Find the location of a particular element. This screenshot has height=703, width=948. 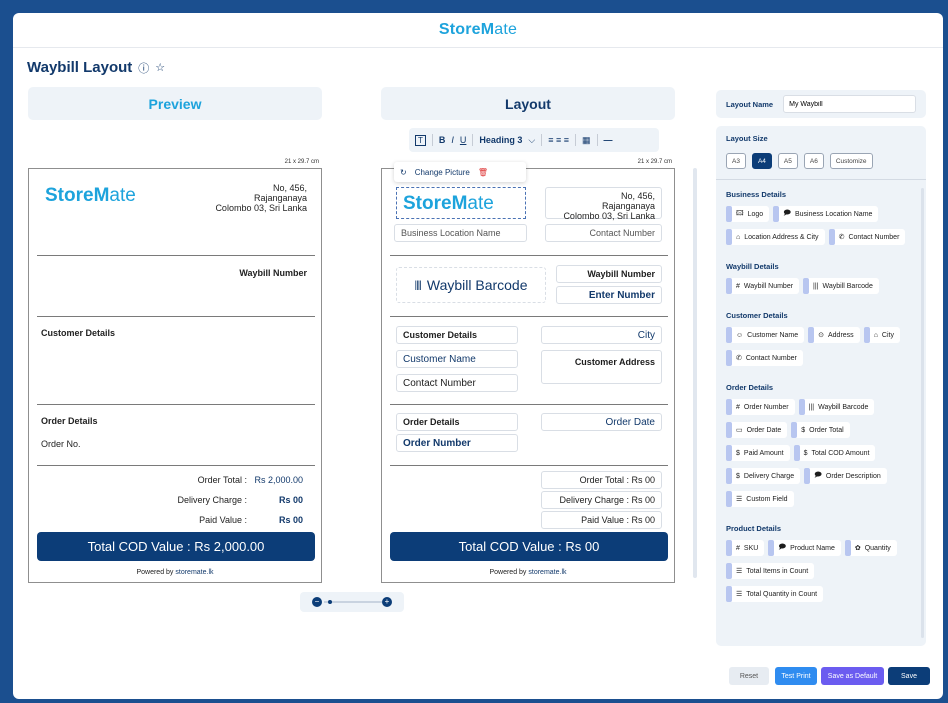

zoom-slider-track is located at coordinates (353, 602).